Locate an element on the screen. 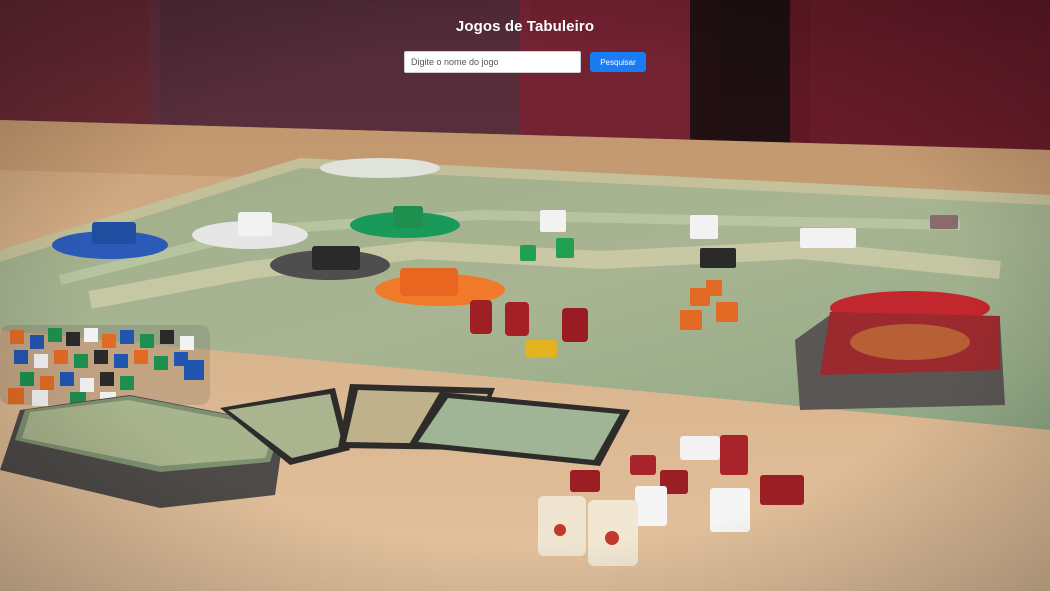 The height and width of the screenshot is (591, 1050). page-title: Jogos de Tabuleiro is located at coordinates (525, 26).